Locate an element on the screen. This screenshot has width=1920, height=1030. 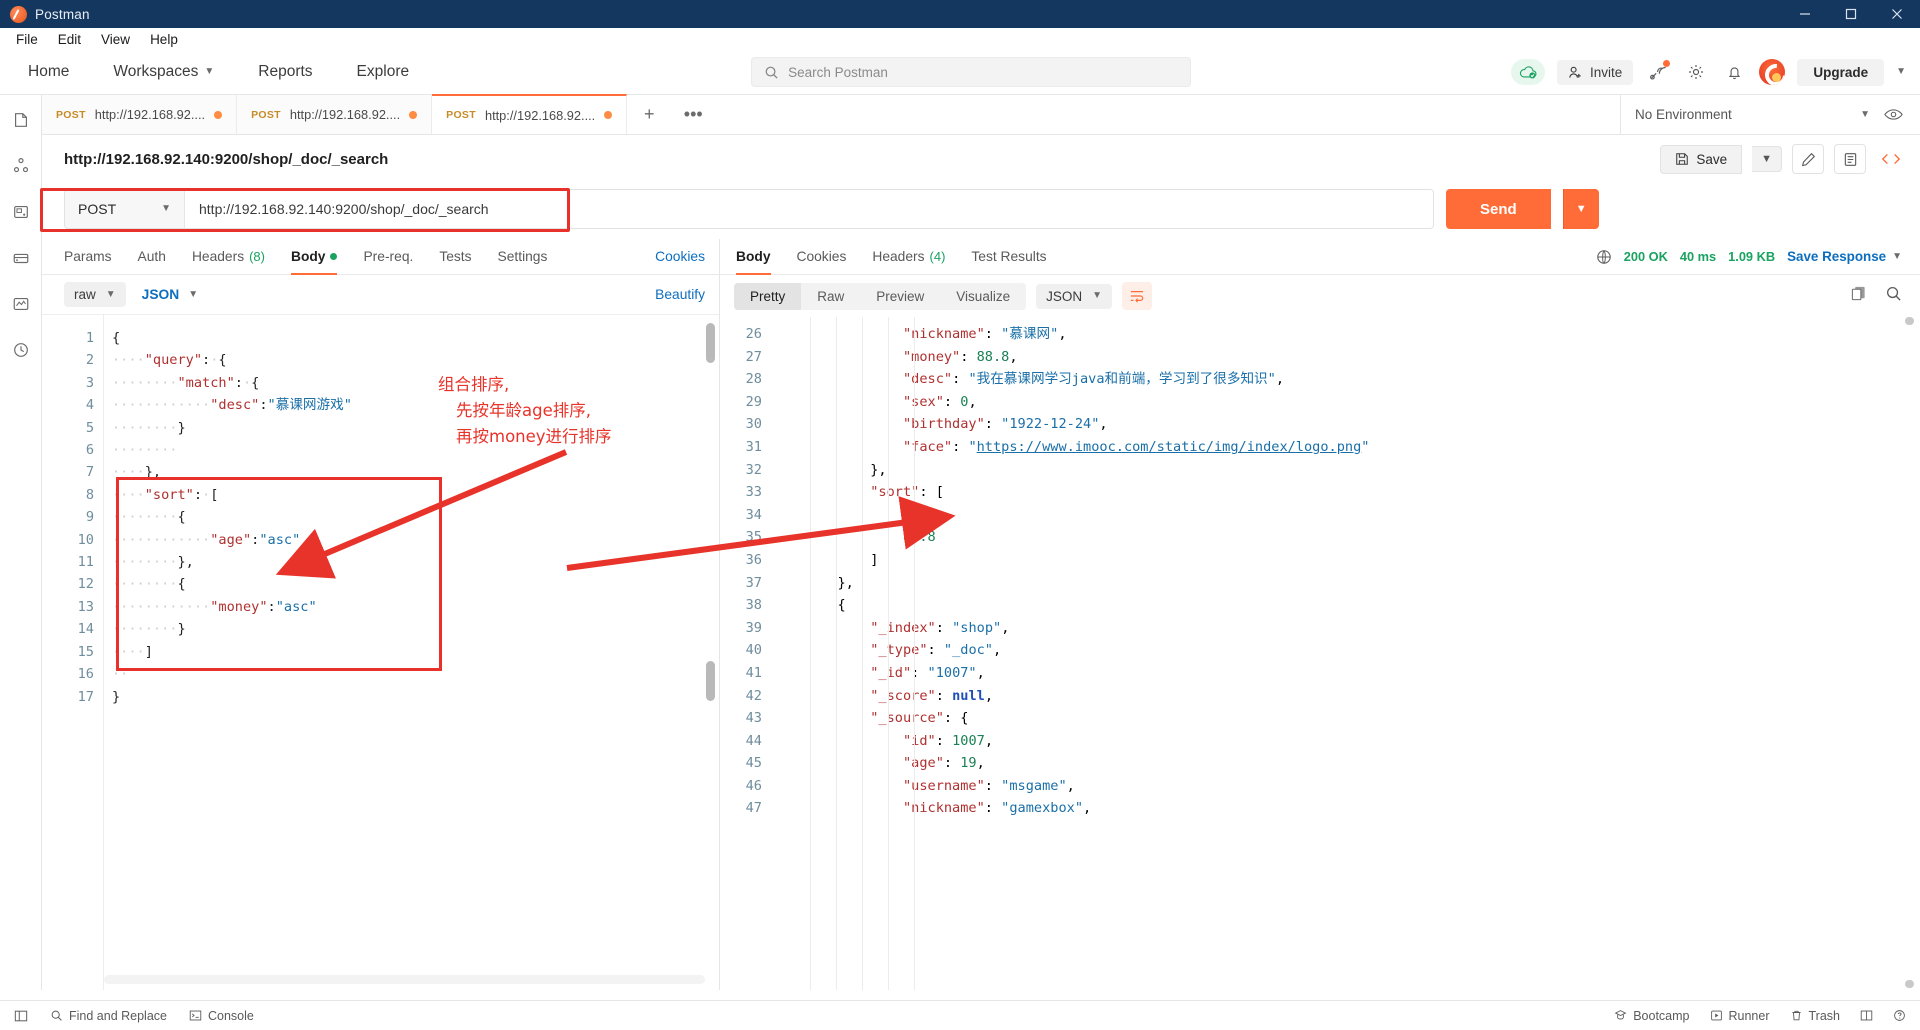
response-view-preview: Preview is located at coordinates (900, 296).